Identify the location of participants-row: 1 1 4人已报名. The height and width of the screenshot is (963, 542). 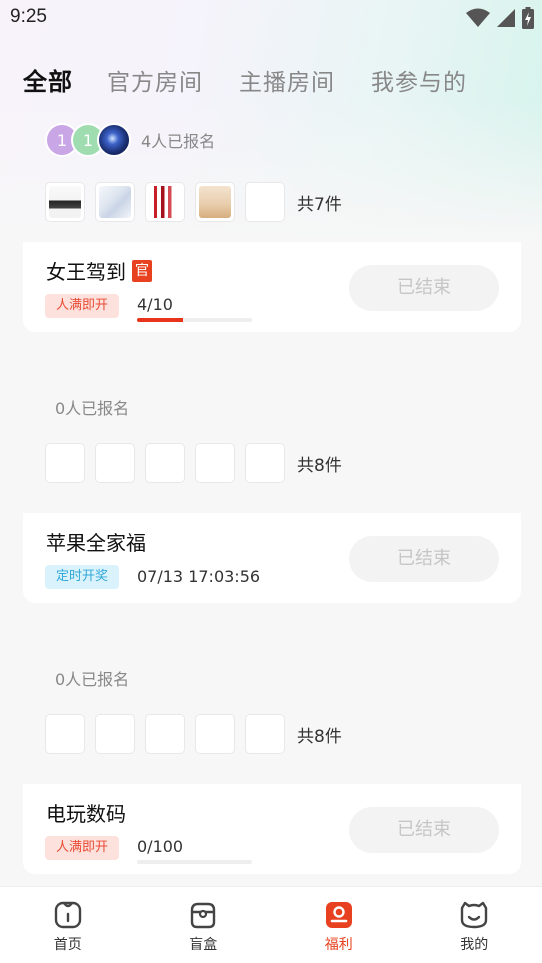
(130, 140).